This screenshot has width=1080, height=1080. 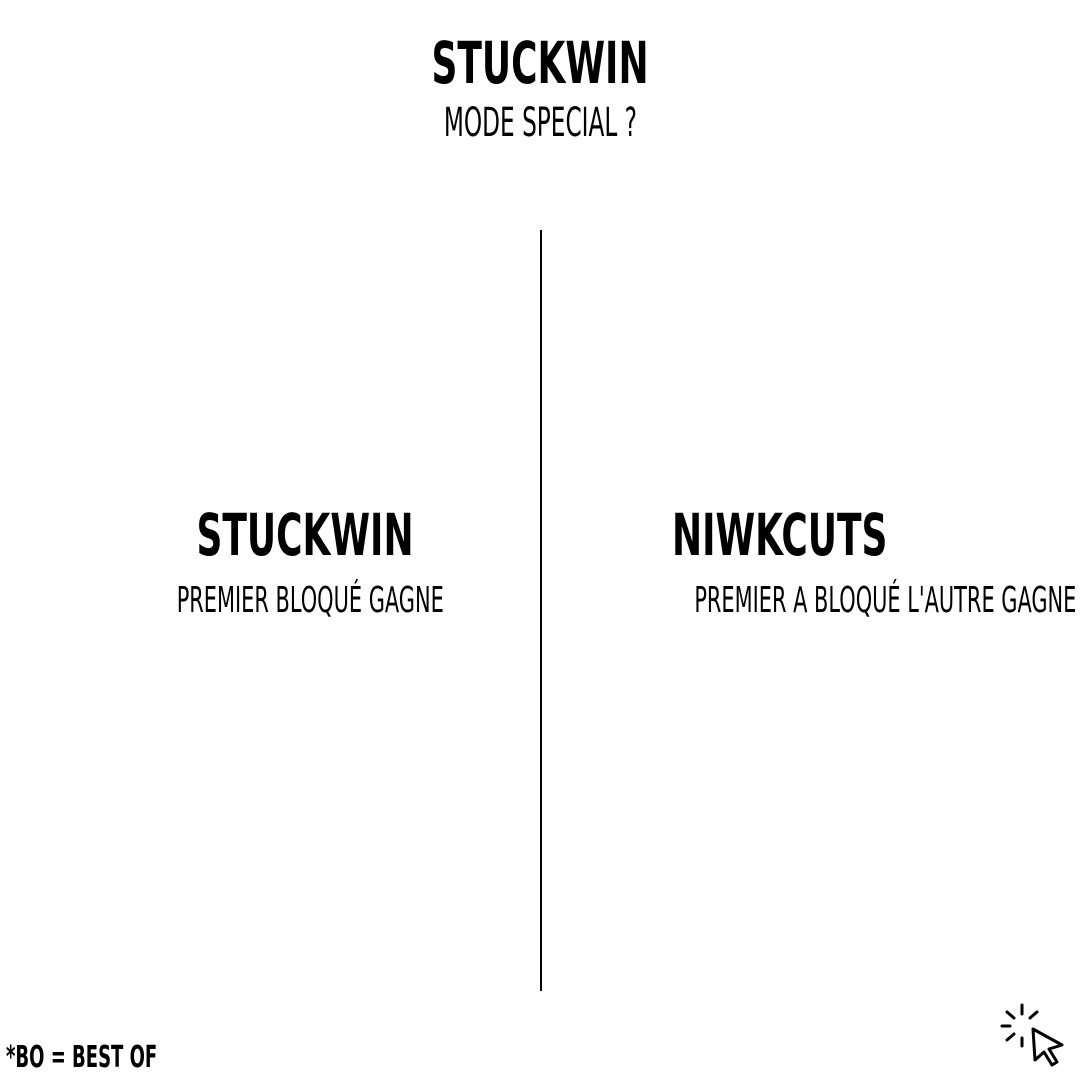 I want to click on vertical-divider, so click(x=541, y=610).